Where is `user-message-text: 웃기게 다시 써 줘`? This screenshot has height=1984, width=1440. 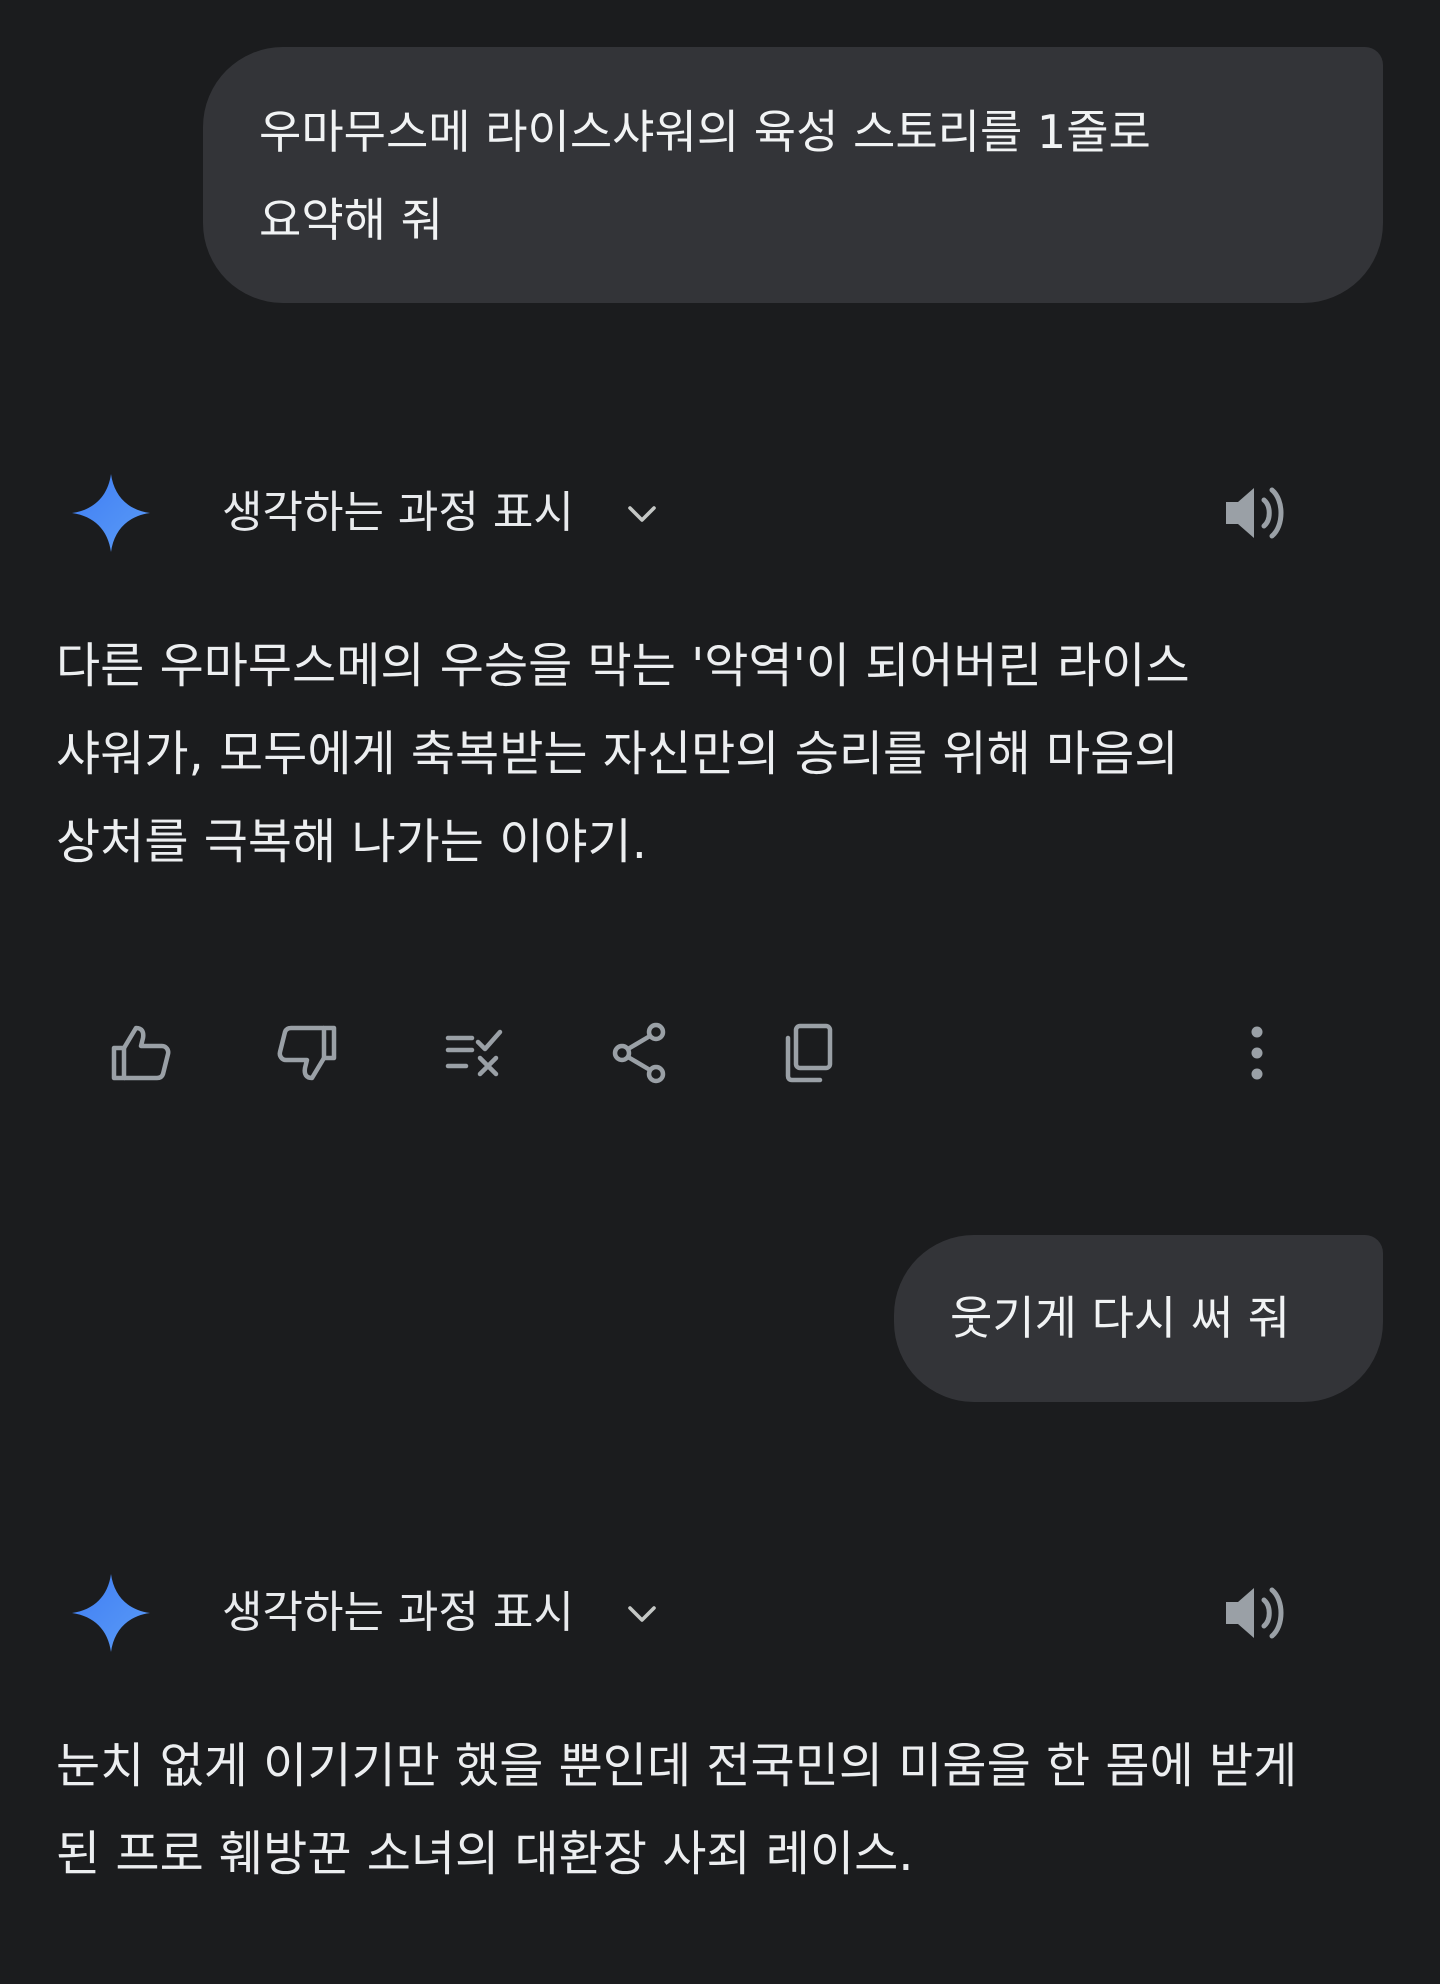
user-message-text: 웃기게 다시 써 줘 is located at coordinates (1120, 1318).